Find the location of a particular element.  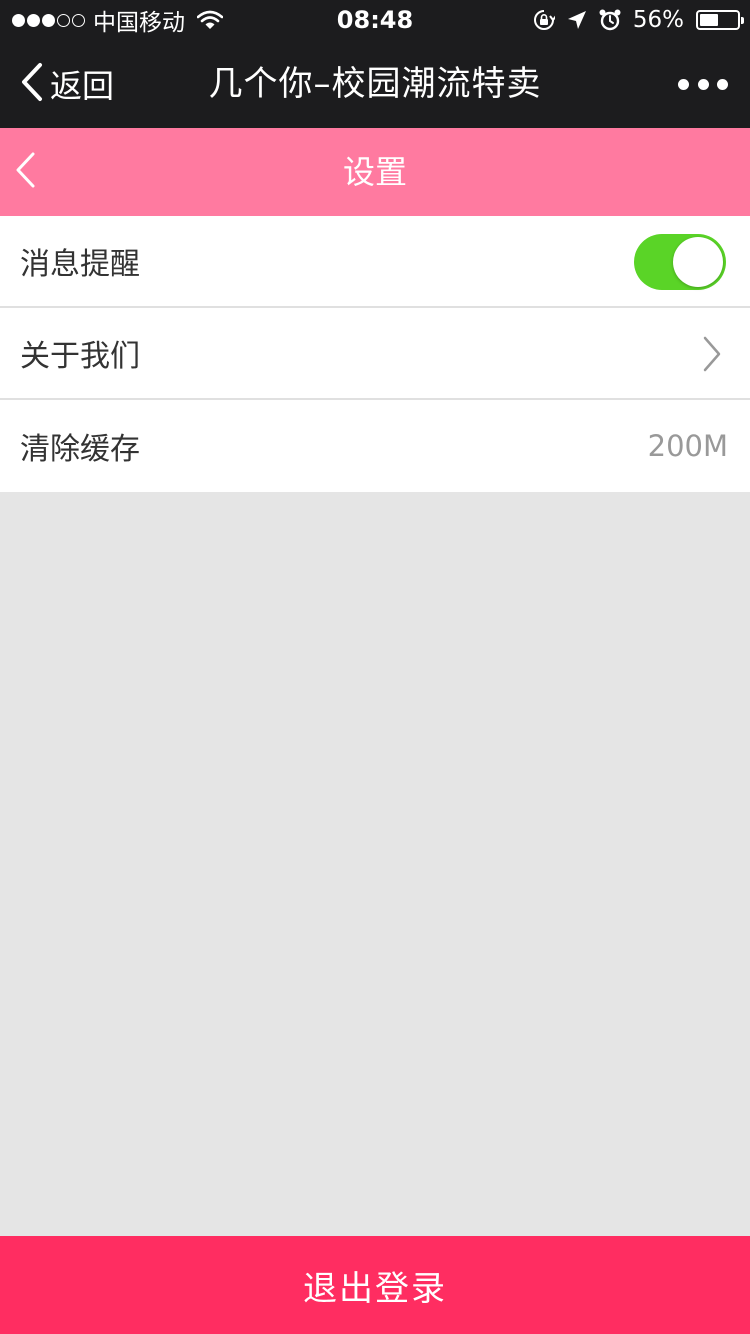

orientation-lock-icon is located at coordinates (544, 20).